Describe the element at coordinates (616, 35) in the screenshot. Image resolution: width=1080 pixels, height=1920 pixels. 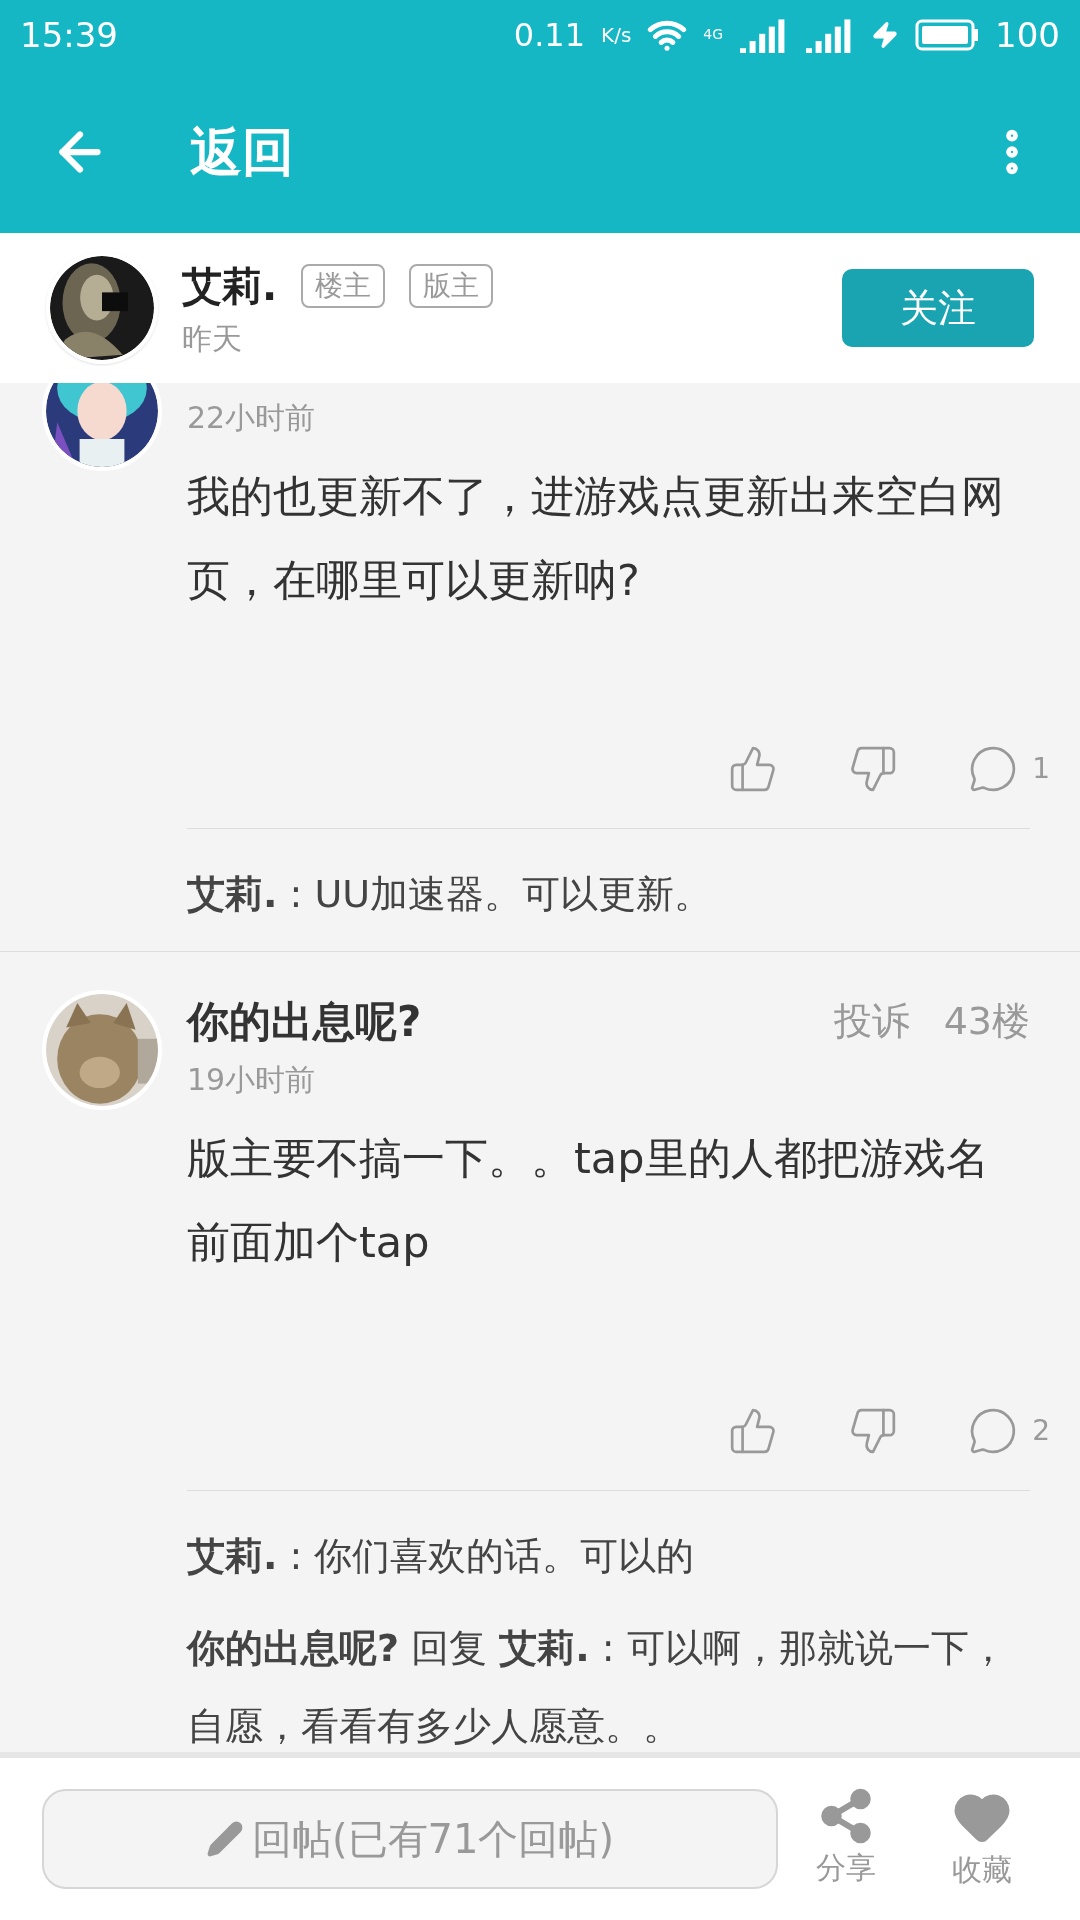
I see `speed-unit: K/s` at that location.